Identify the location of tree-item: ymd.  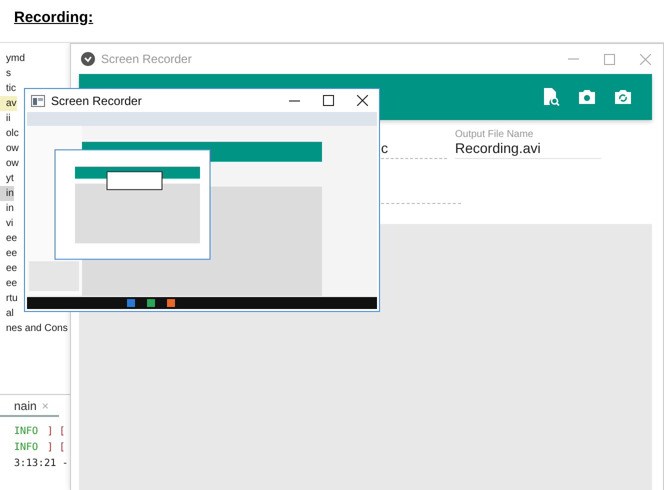
(12, 58).